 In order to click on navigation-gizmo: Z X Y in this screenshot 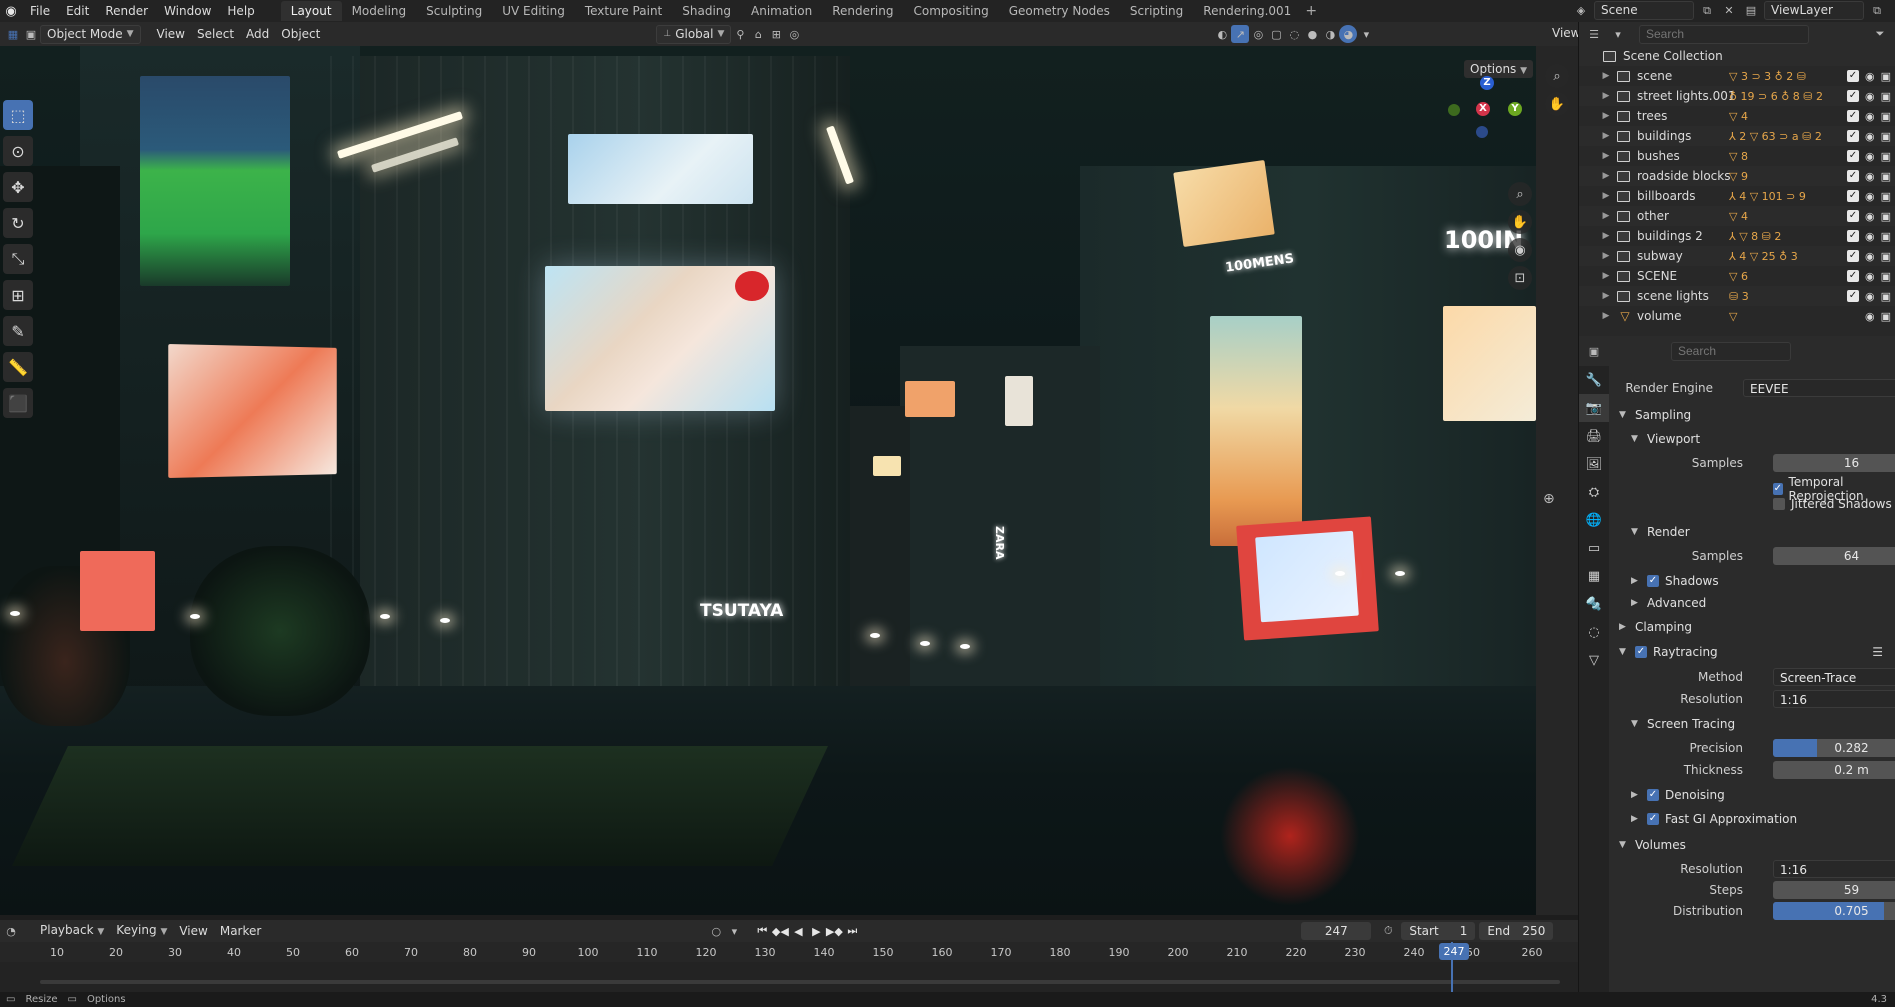, I will do `click(1486, 116)`.